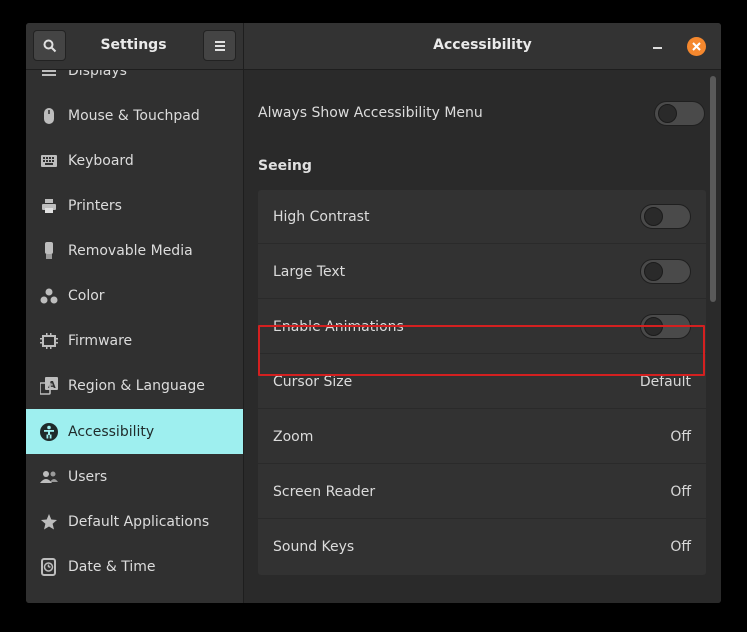 The width and height of the screenshot is (747, 632). What do you see at coordinates (713, 189) in the screenshot?
I see `content-scrollbar` at bounding box center [713, 189].